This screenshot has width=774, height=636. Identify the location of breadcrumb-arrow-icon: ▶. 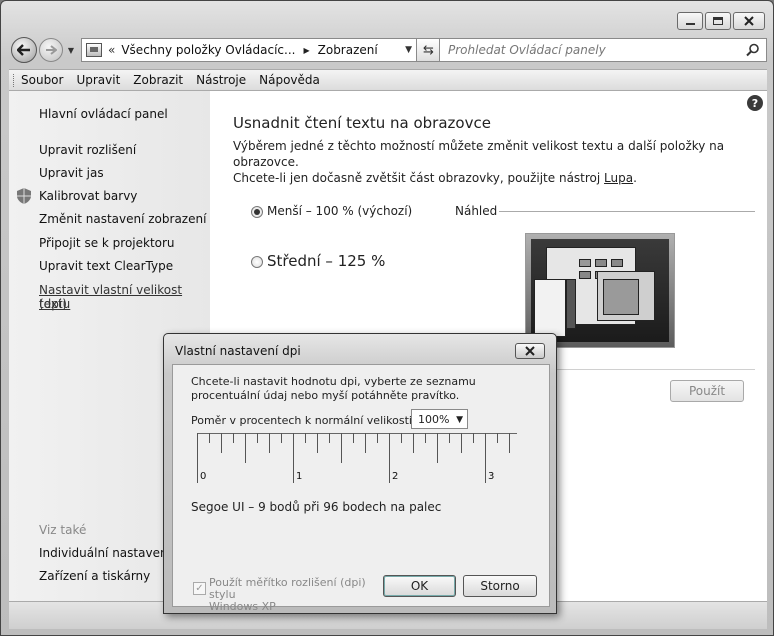
(306, 50).